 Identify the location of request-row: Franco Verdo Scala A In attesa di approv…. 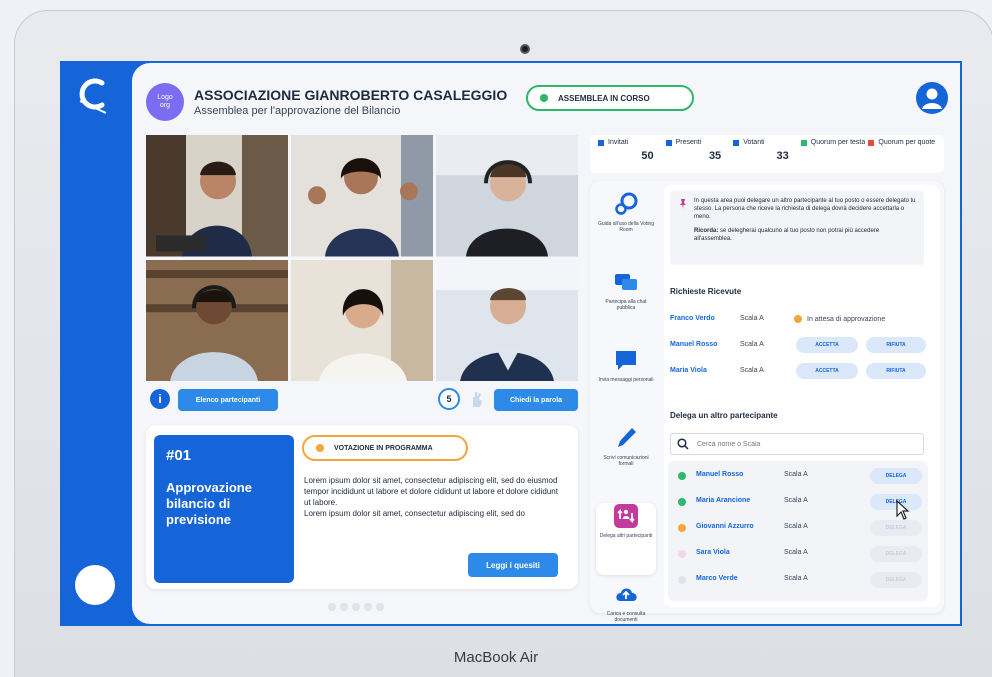
(800, 319).